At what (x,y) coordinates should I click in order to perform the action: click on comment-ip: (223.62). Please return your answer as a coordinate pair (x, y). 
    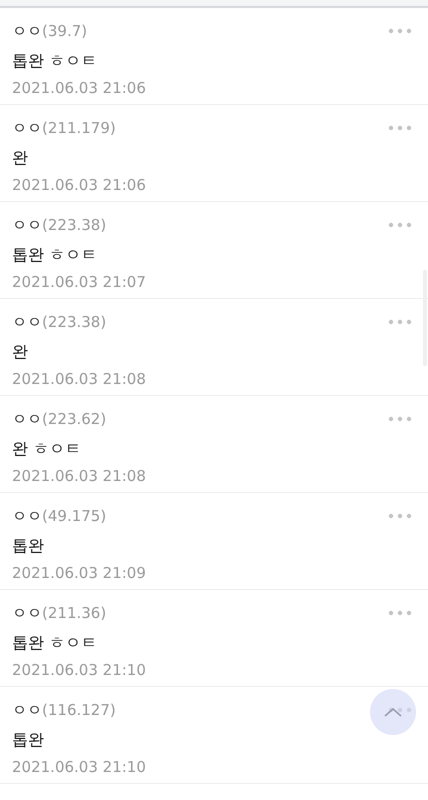
    Looking at the image, I should click on (74, 419).